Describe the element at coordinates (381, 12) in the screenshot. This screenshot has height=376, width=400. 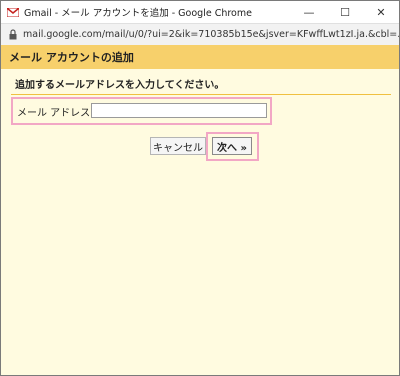
I see `close-icon: ✕` at that location.